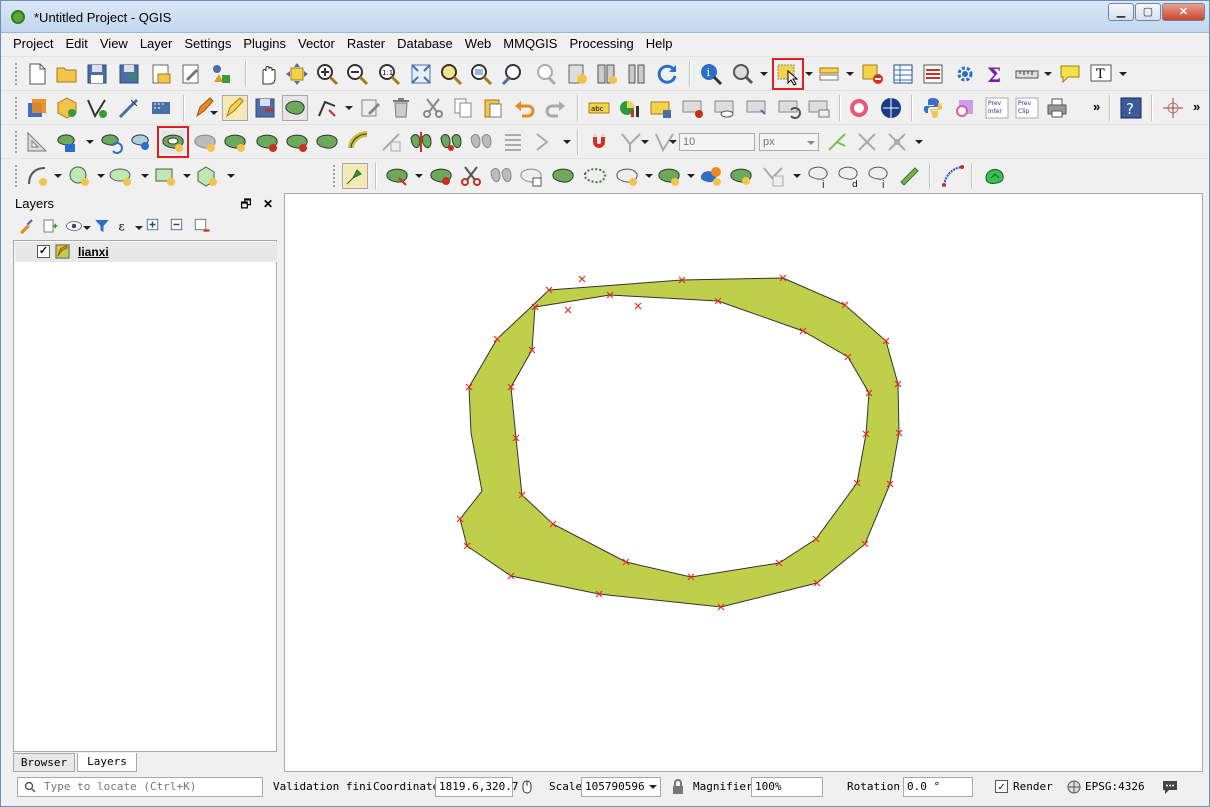 The image size is (1210, 807). What do you see at coordinates (1027, 108) in the screenshot?
I see `prev-clip-icon: PrevClip` at bounding box center [1027, 108].